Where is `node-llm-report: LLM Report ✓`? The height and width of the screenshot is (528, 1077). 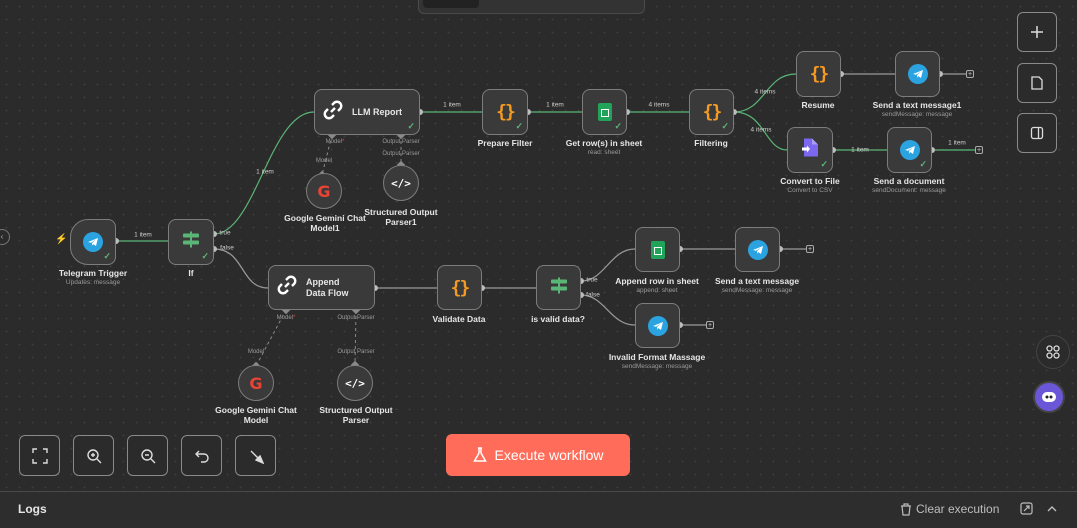 node-llm-report: LLM Report ✓ is located at coordinates (367, 112).